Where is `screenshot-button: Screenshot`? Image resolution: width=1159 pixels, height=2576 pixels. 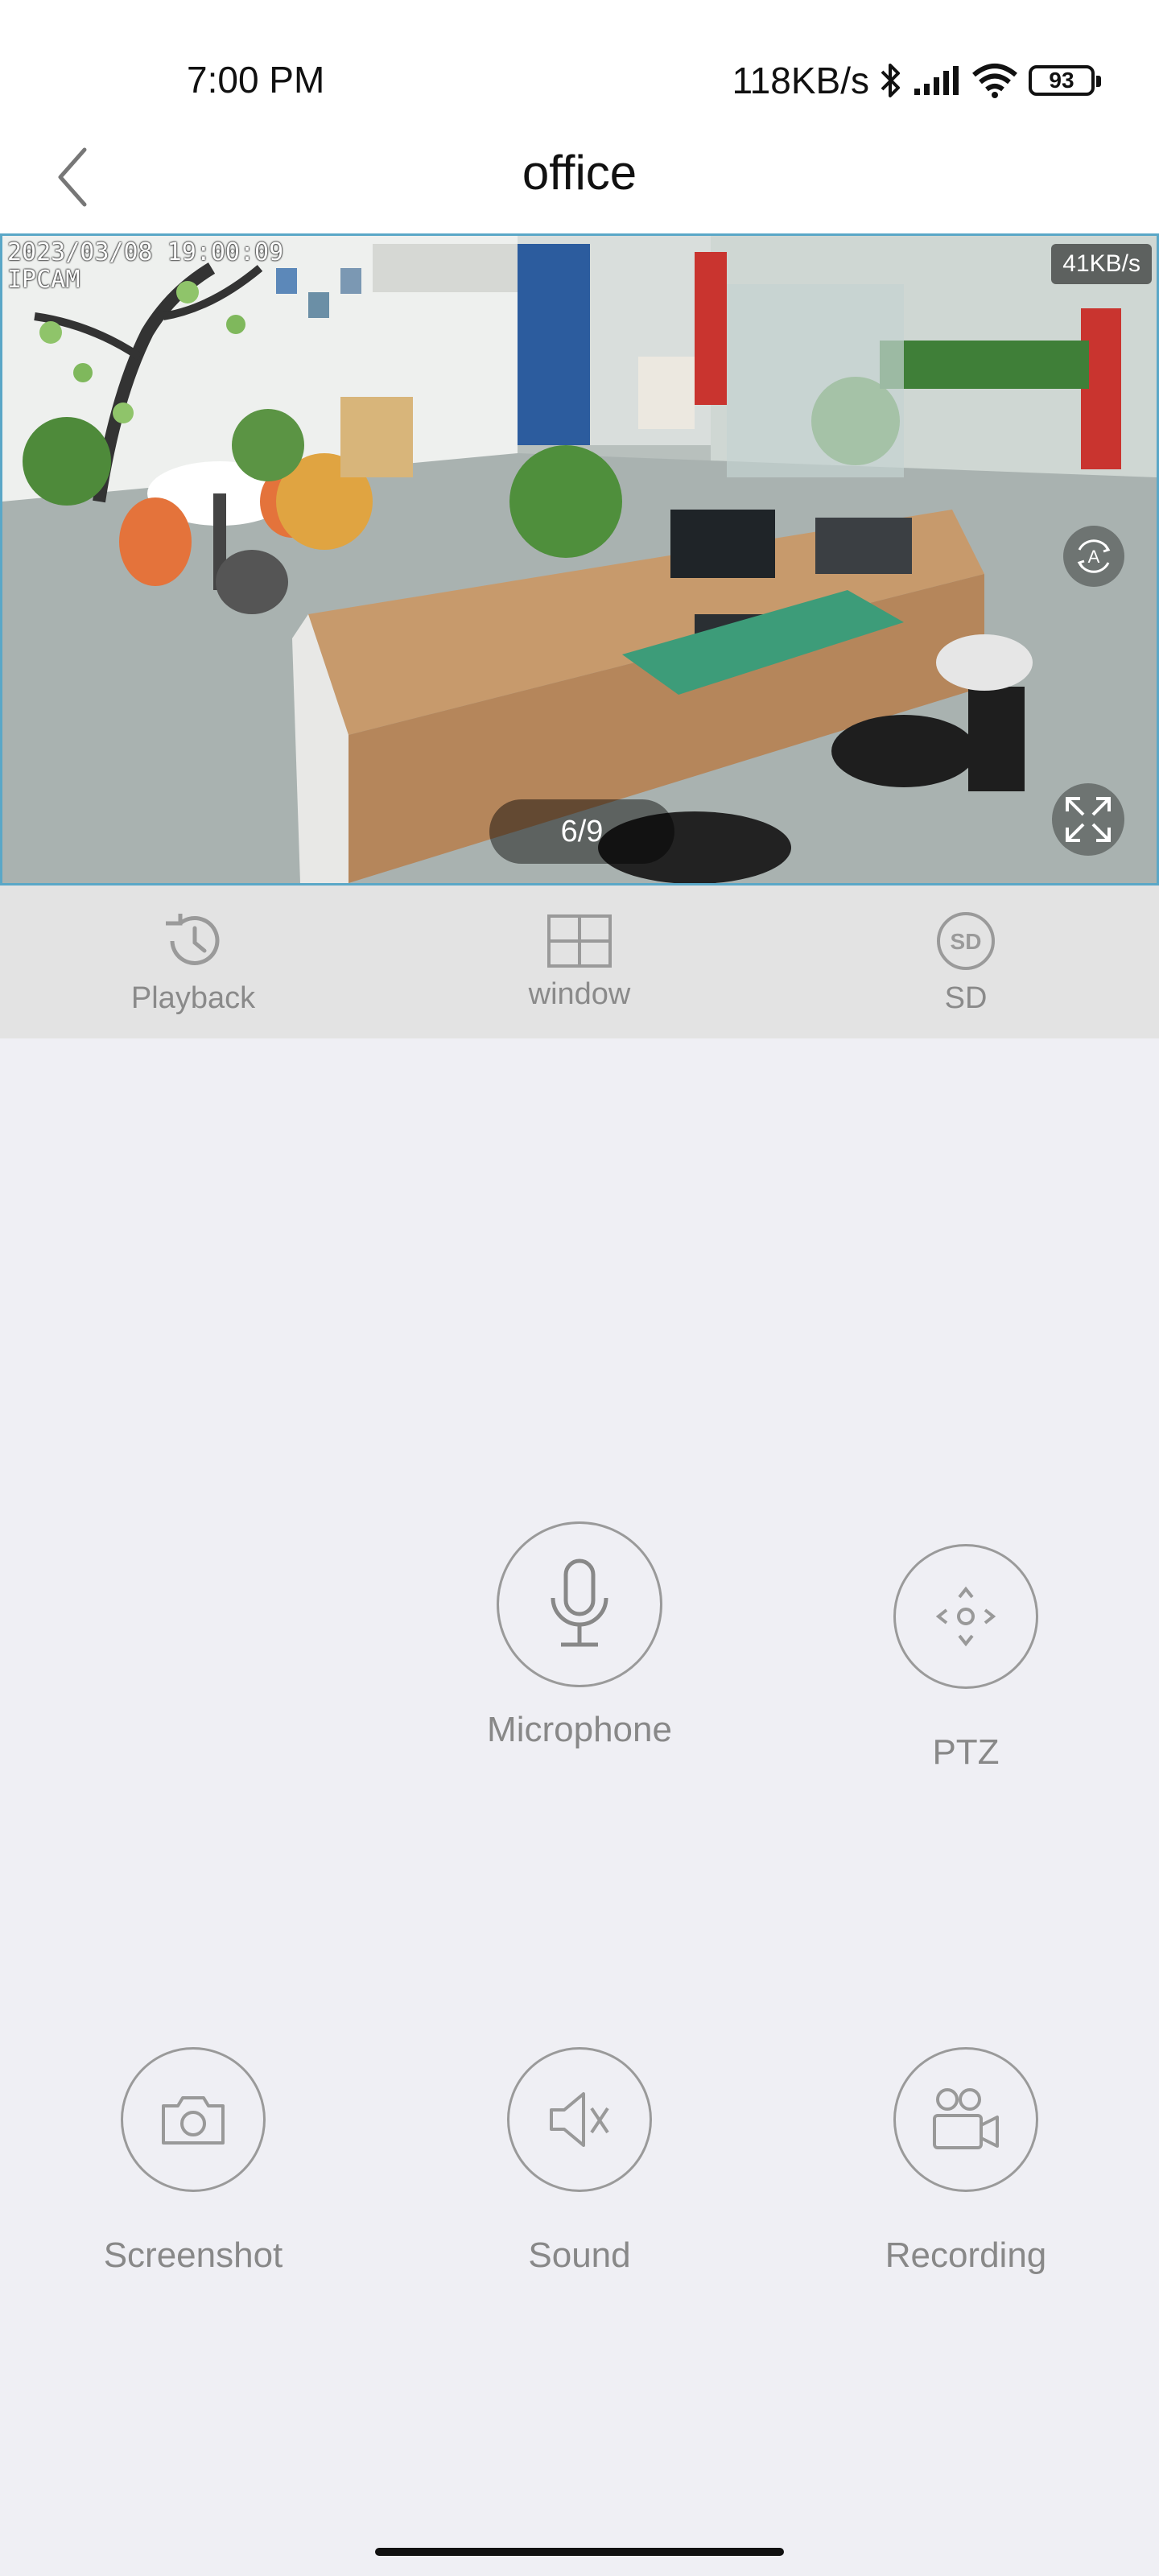
screenshot-button: Screenshot is located at coordinates (193, 2161).